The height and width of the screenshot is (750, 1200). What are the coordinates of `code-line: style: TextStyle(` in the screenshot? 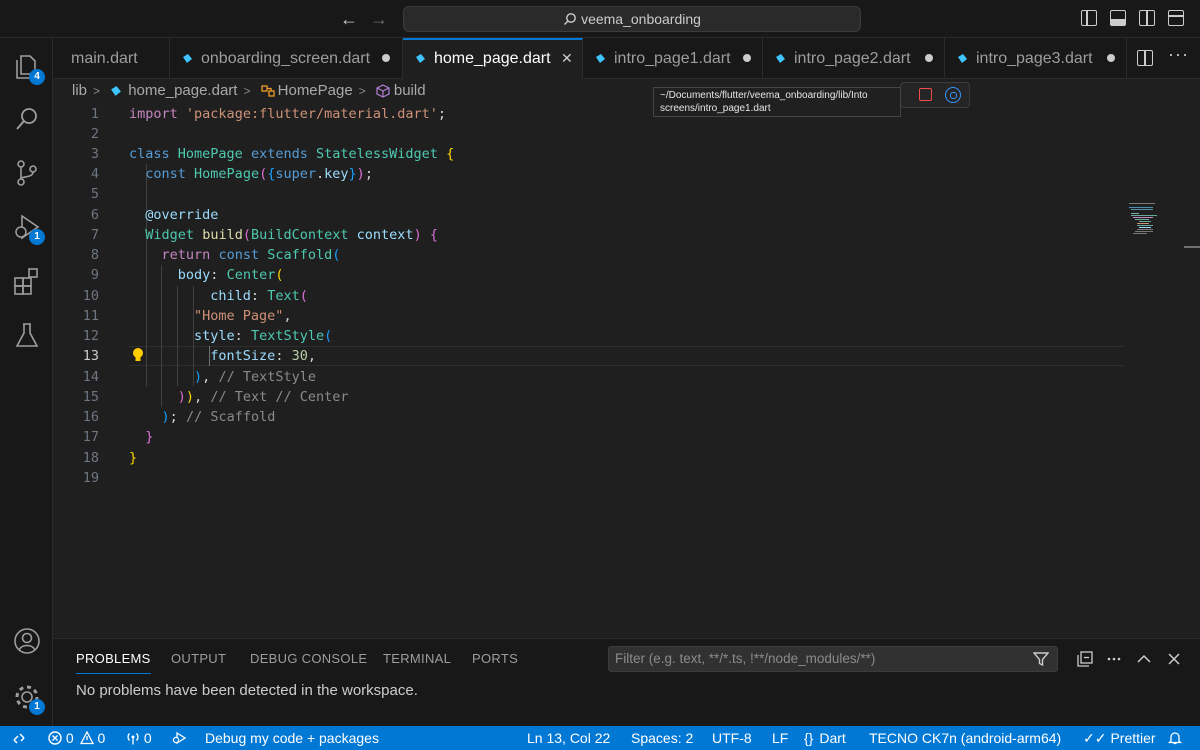 It's located at (263, 336).